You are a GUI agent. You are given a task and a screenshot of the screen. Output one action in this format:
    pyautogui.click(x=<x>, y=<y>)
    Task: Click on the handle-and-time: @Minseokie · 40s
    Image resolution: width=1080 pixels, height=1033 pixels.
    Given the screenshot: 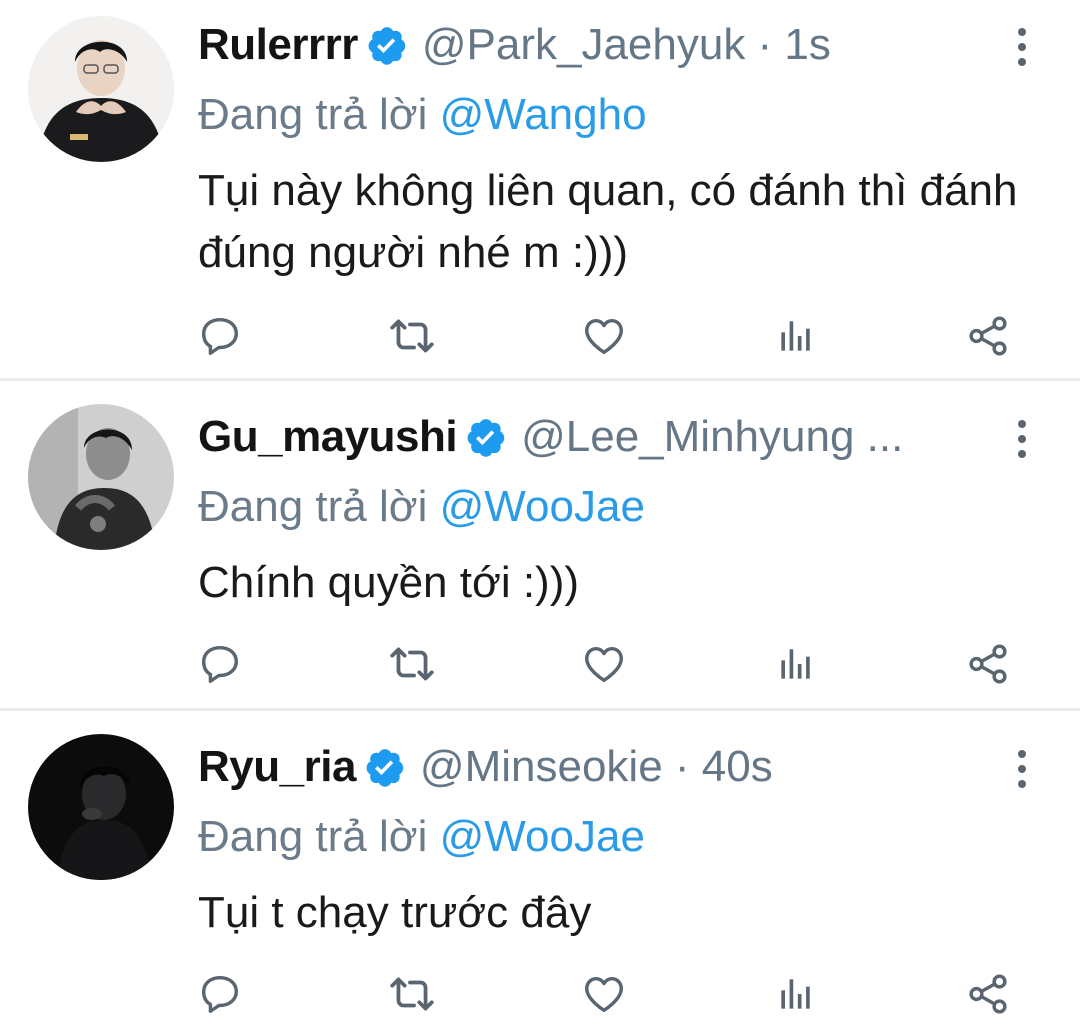 What is the action you would take?
    pyautogui.click(x=596, y=766)
    